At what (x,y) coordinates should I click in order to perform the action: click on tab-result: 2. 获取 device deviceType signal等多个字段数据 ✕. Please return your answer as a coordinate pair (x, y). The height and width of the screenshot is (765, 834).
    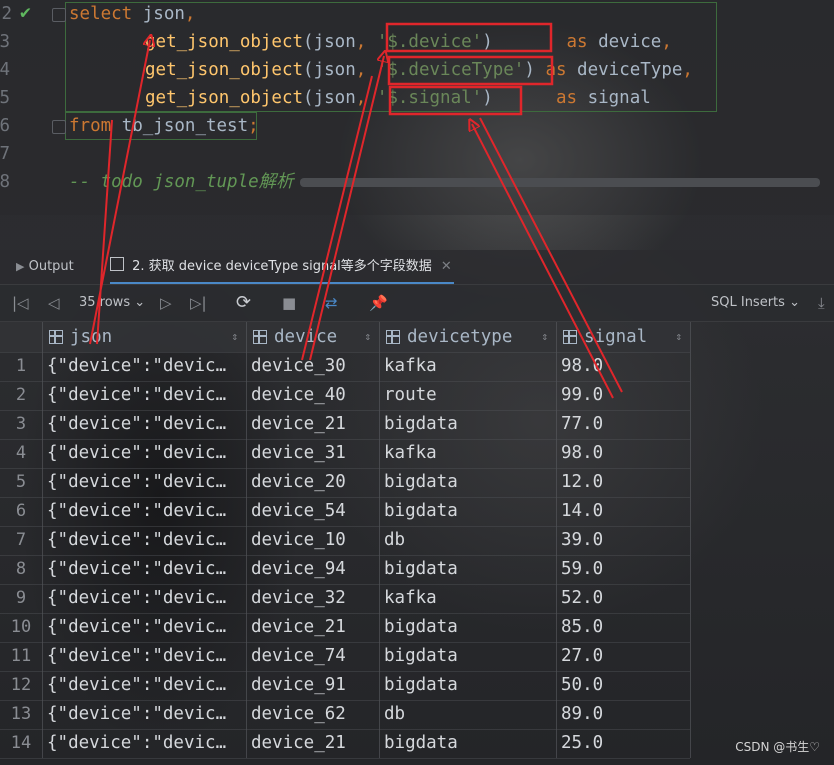
    Looking at the image, I should click on (282, 267).